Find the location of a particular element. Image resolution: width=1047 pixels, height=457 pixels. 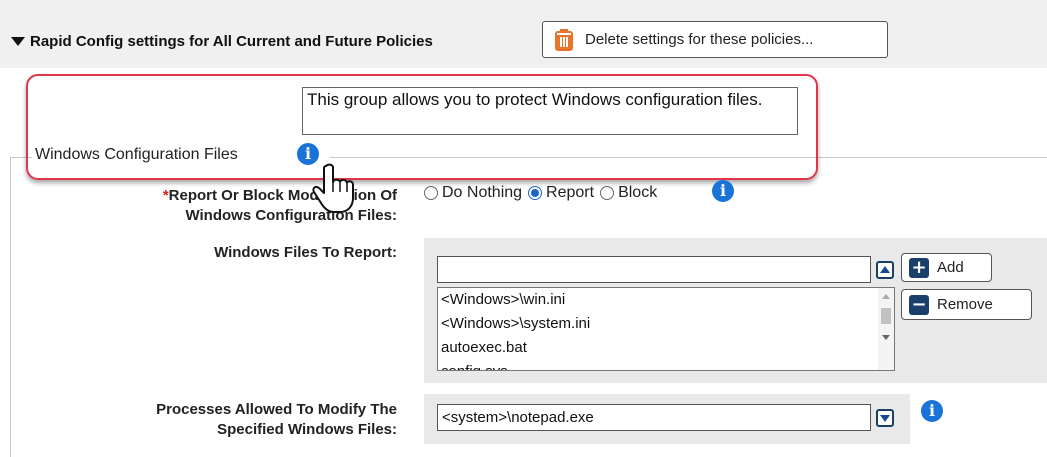

scroll-thumb is located at coordinates (886, 316).